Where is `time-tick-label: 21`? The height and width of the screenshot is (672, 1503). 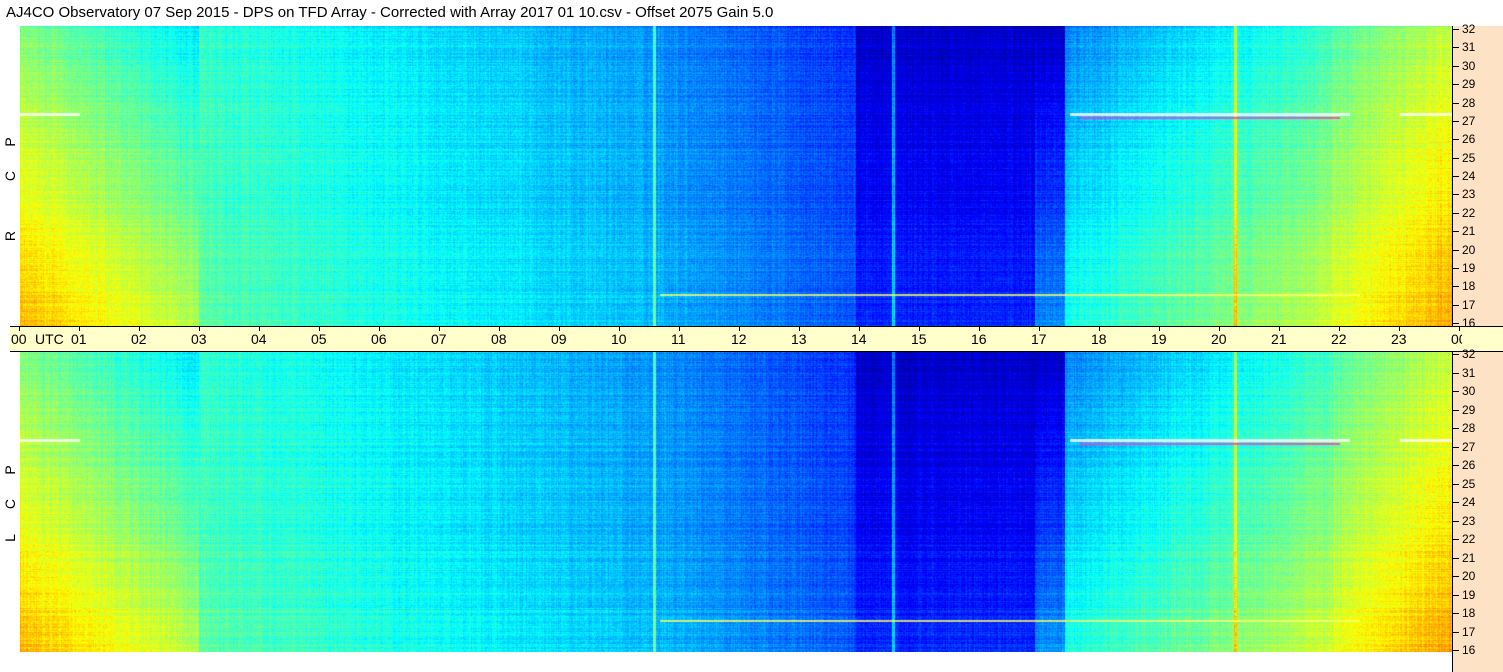
time-tick-label: 21 is located at coordinates (1279, 339).